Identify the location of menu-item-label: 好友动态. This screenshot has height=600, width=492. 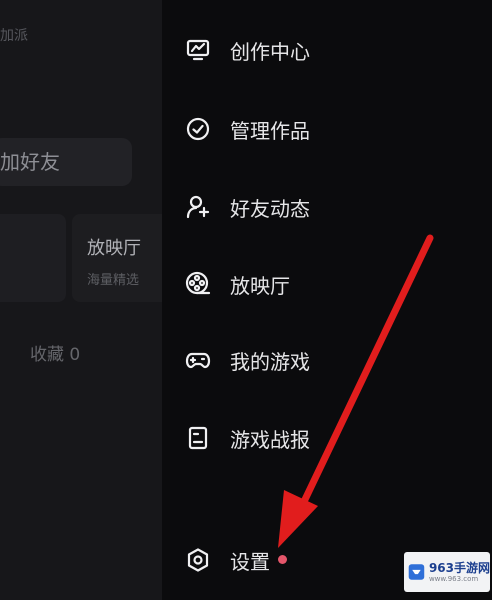
(270, 208).